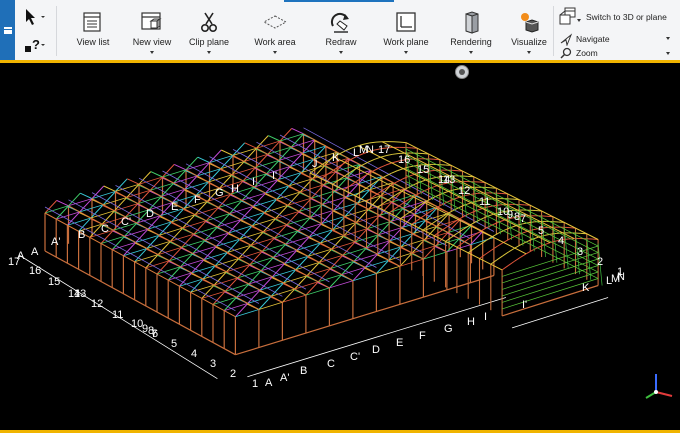 The height and width of the screenshot is (433, 680). Describe the element at coordinates (37, 17) in the screenshot. I see `select-tool-button` at that location.